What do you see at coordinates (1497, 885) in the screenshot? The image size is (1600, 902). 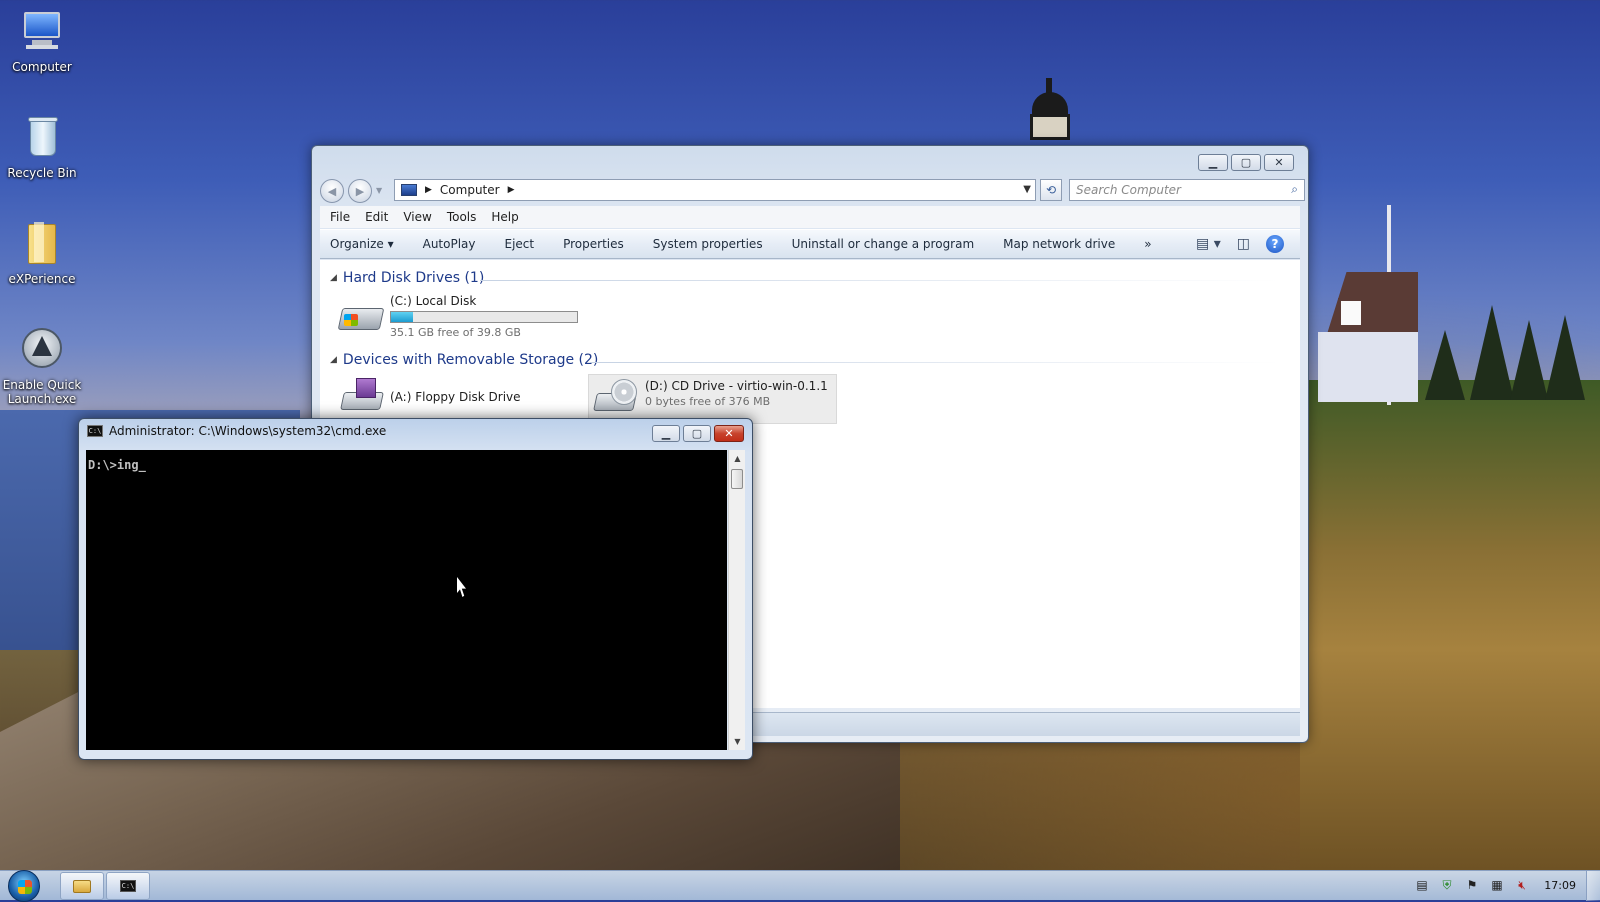 I see `network-icon: ▦` at bounding box center [1497, 885].